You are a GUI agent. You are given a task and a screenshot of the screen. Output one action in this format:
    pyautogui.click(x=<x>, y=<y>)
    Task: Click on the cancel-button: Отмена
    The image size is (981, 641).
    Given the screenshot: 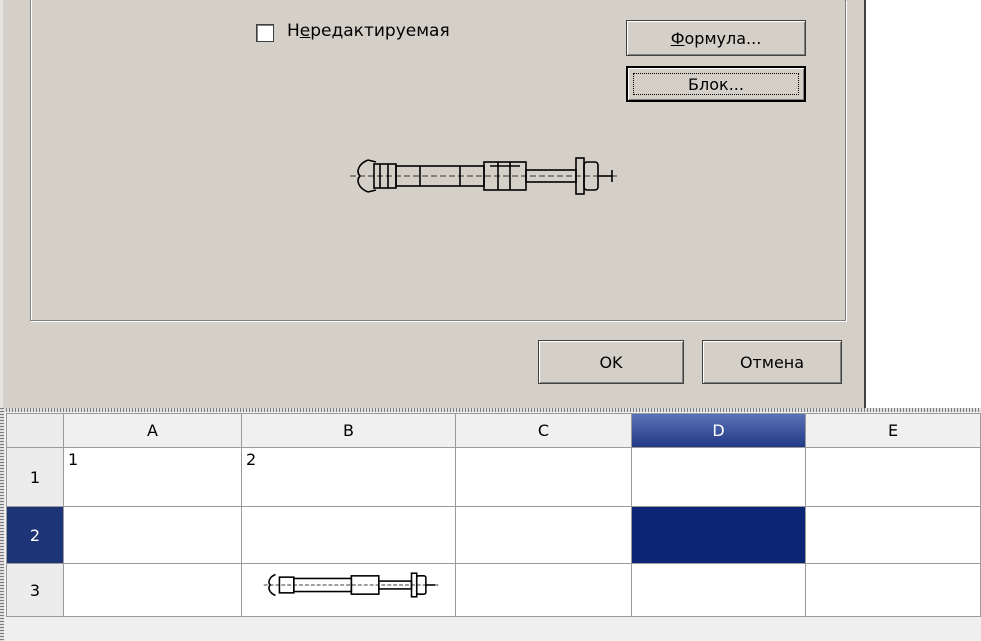 What is the action you would take?
    pyautogui.click(x=772, y=362)
    